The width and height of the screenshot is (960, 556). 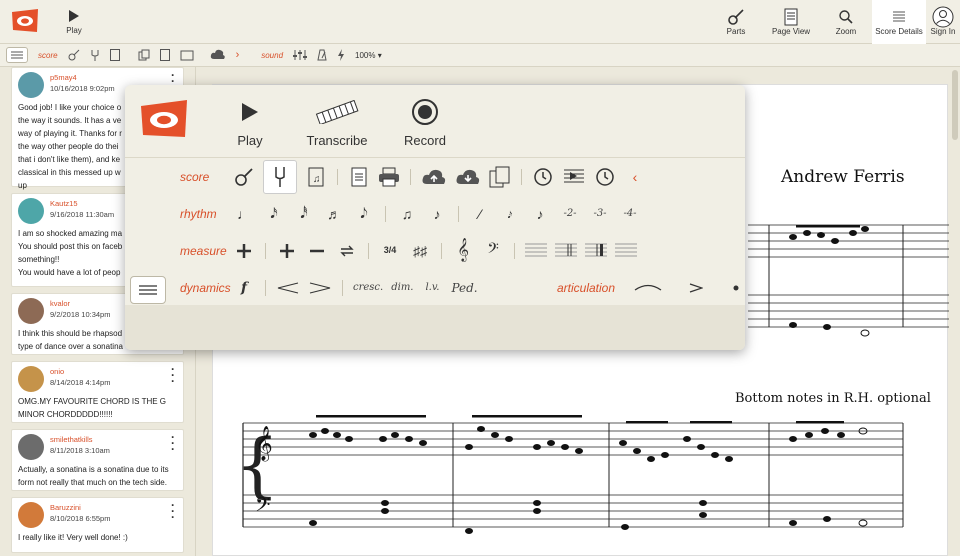 What do you see at coordinates (463, 251) in the screenshot?
I see `treble-clef-tool: 𝄞` at bounding box center [463, 251].